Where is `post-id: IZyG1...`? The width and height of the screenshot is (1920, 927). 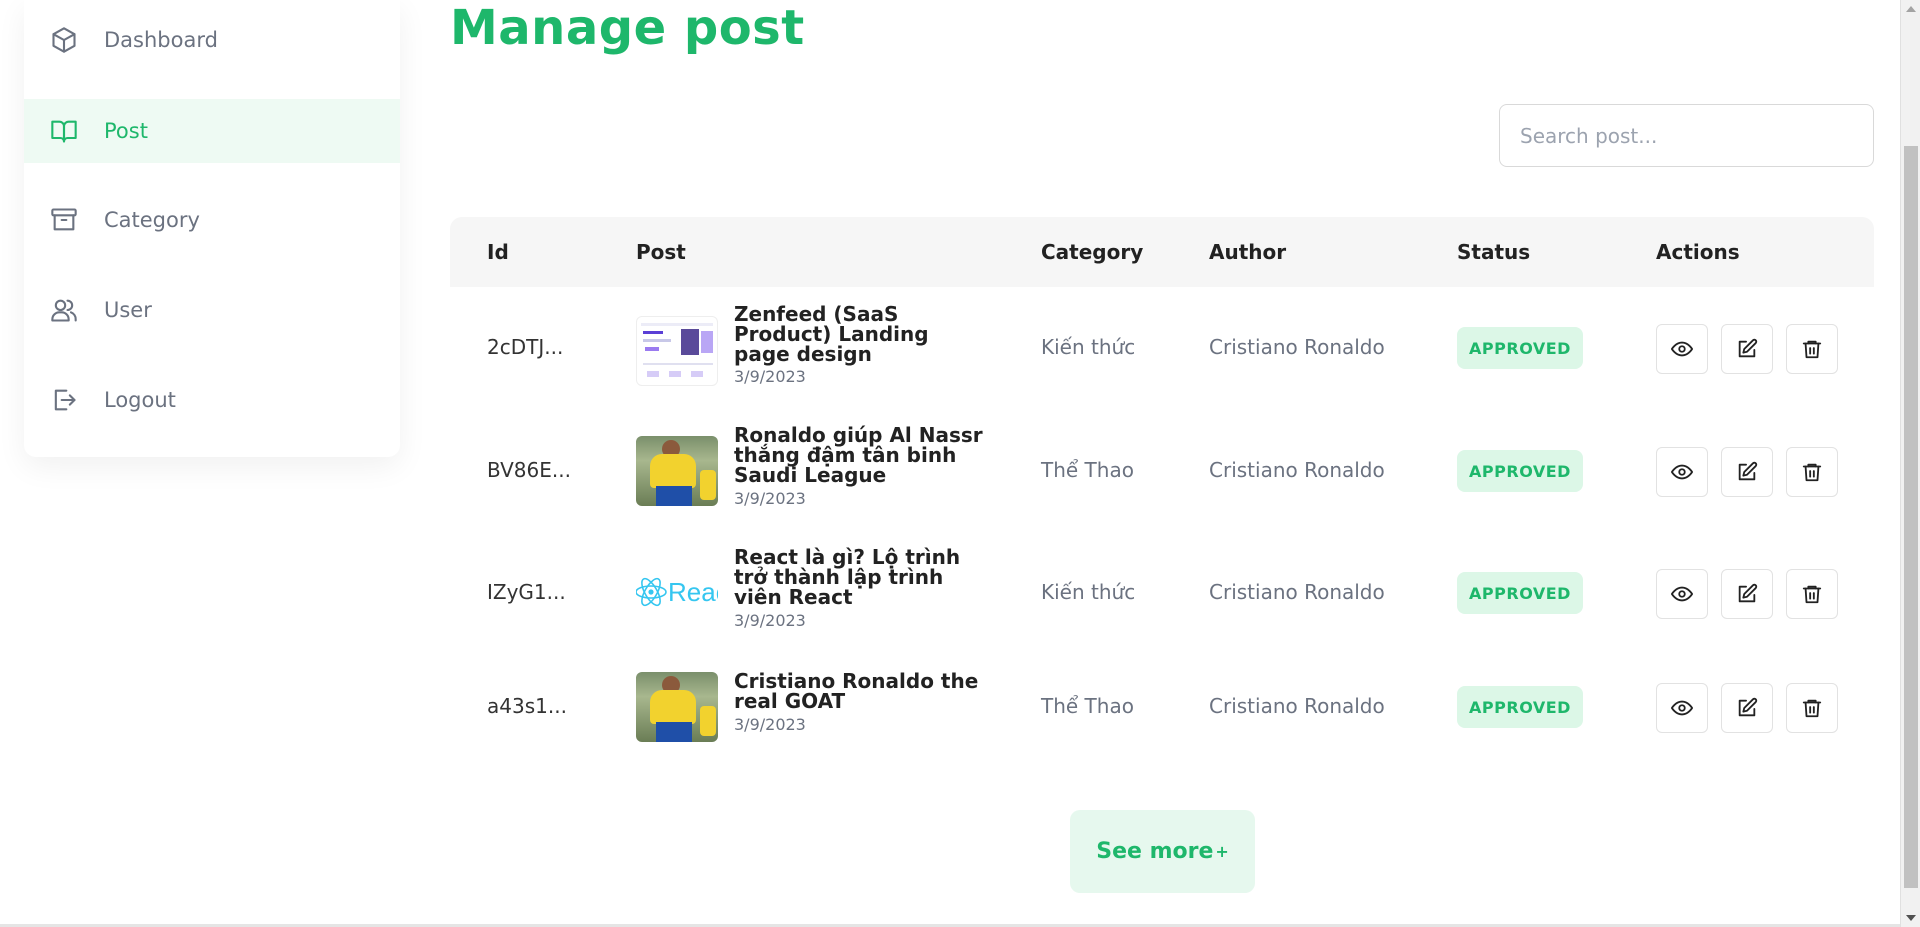 post-id: IZyG1... is located at coordinates (526, 592).